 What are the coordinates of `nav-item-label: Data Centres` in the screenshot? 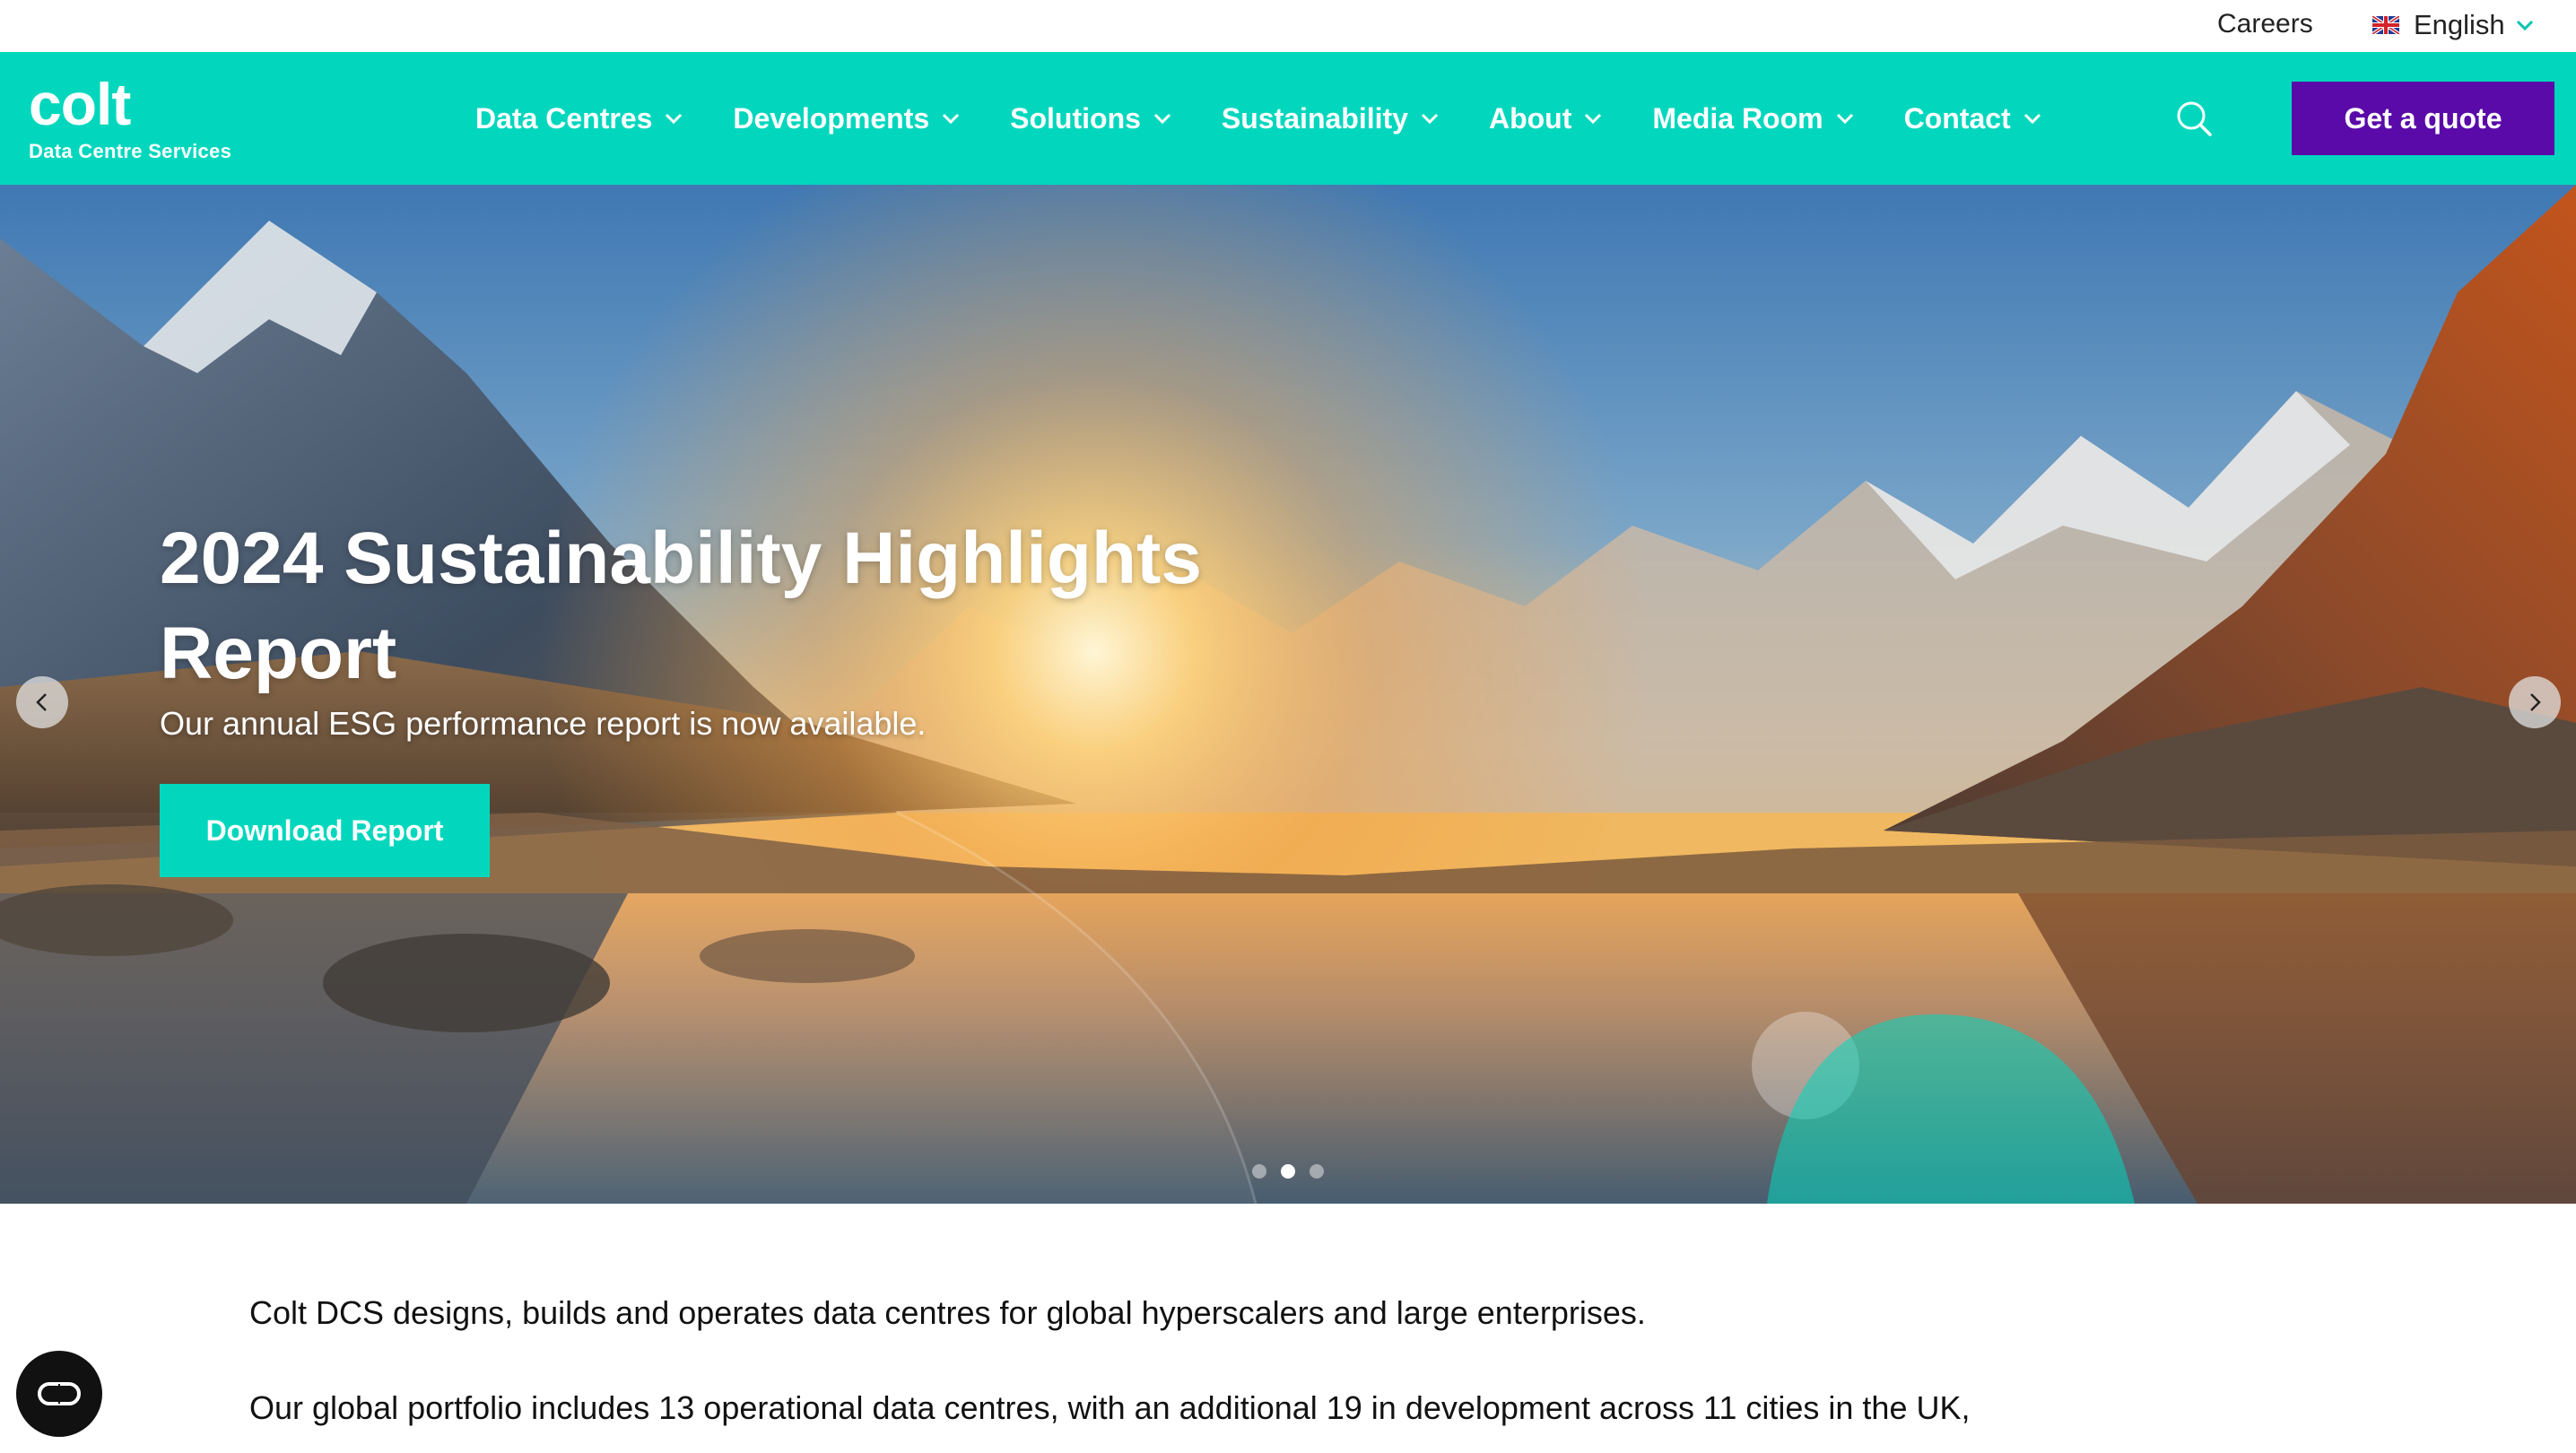 It's located at (564, 118).